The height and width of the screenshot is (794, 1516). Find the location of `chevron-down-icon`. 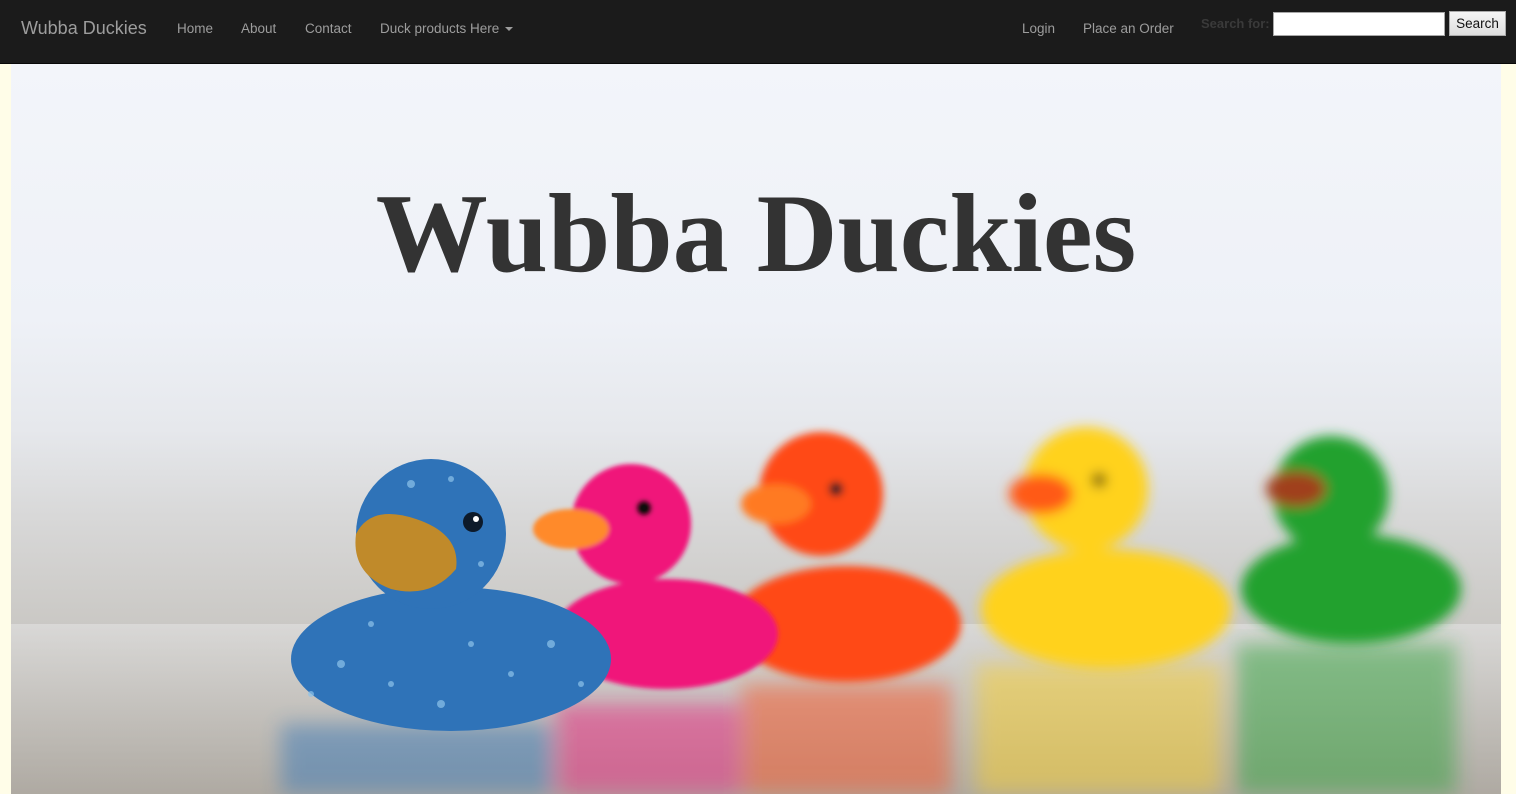

chevron-down-icon is located at coordinates (509, 29).